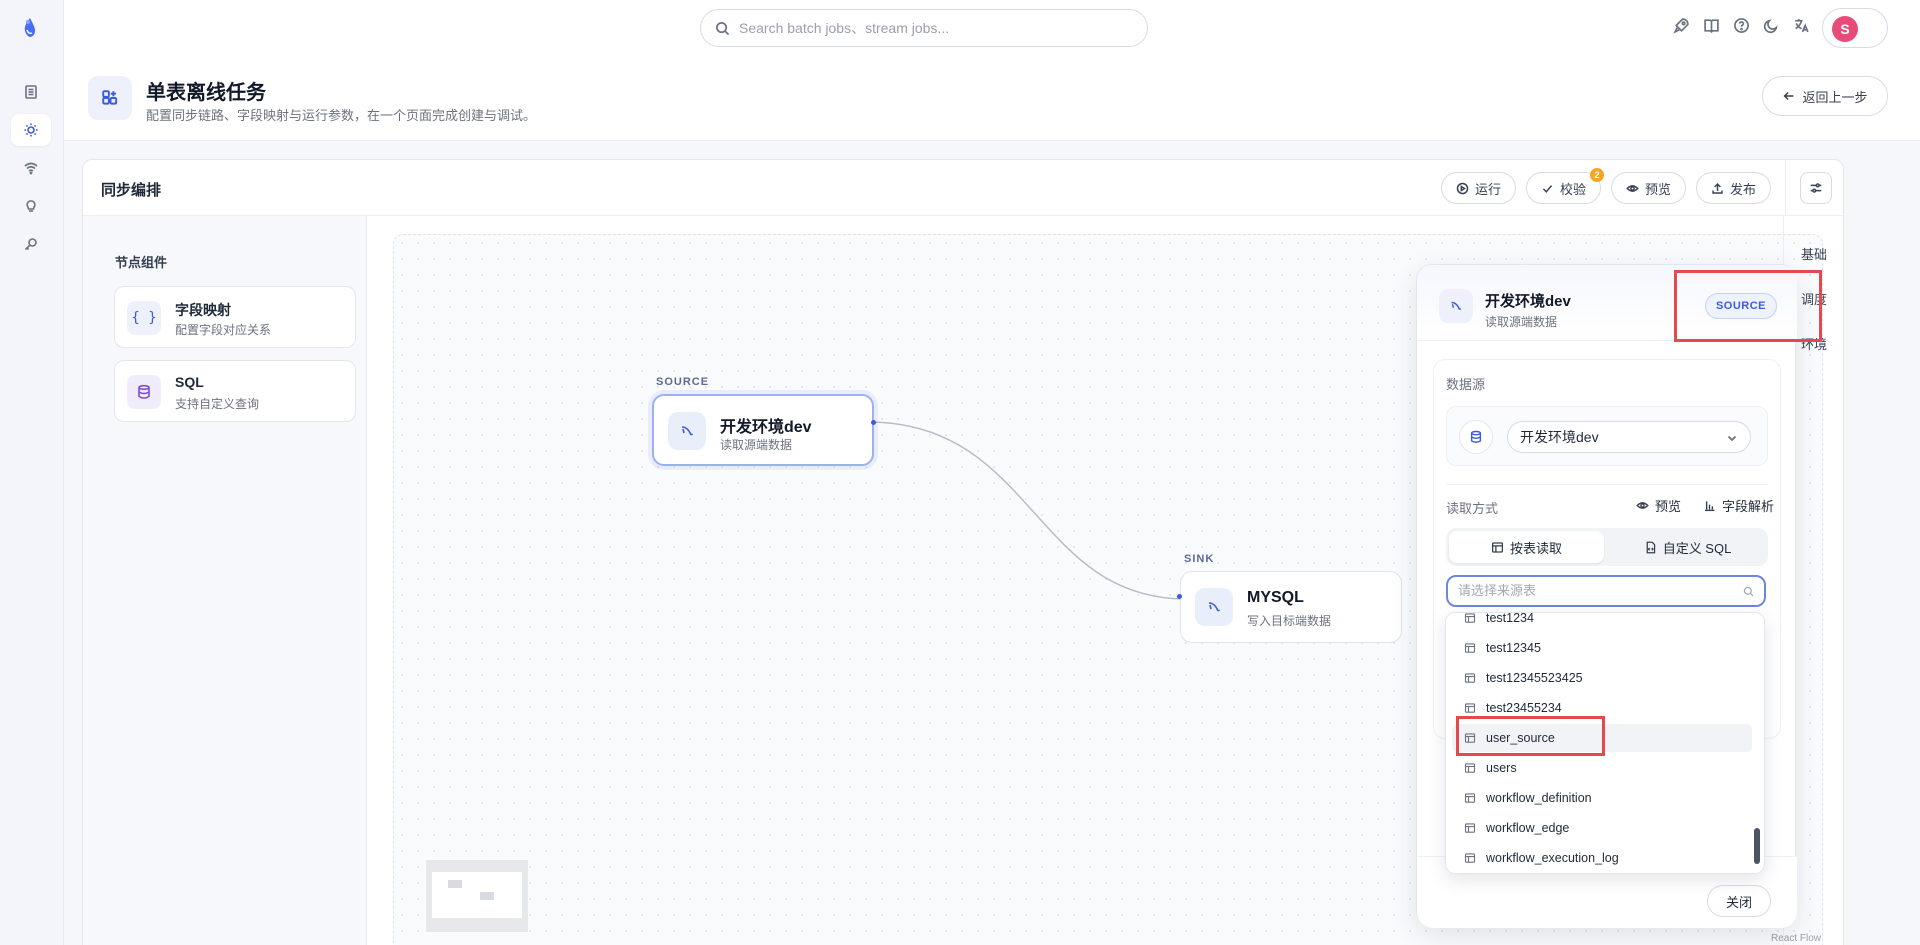 The image size is (1920, 945). I want to click on mode-custom-sql: 自定义 SQL, so click(1687, 547).